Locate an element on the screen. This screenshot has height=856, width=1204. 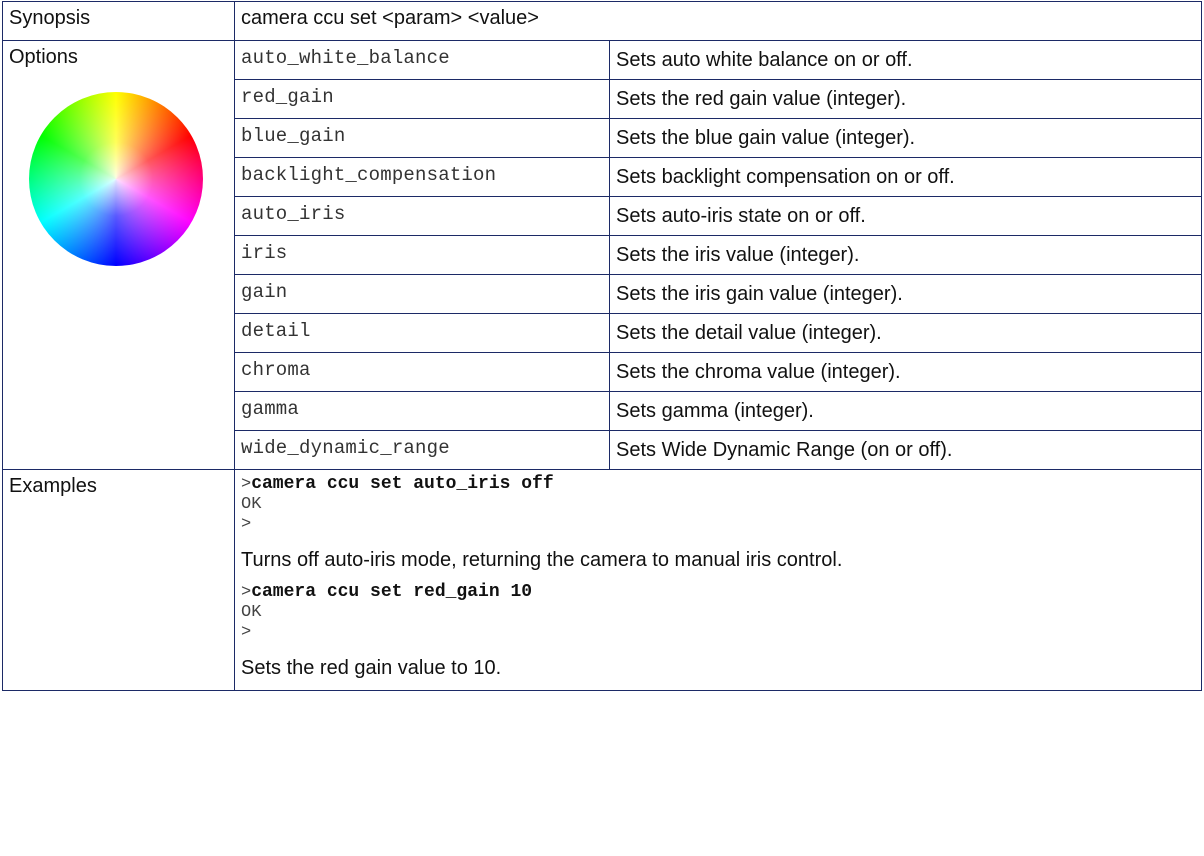
option-row: gamma Sets gamma (integer). is located at coordinates (718, 411).